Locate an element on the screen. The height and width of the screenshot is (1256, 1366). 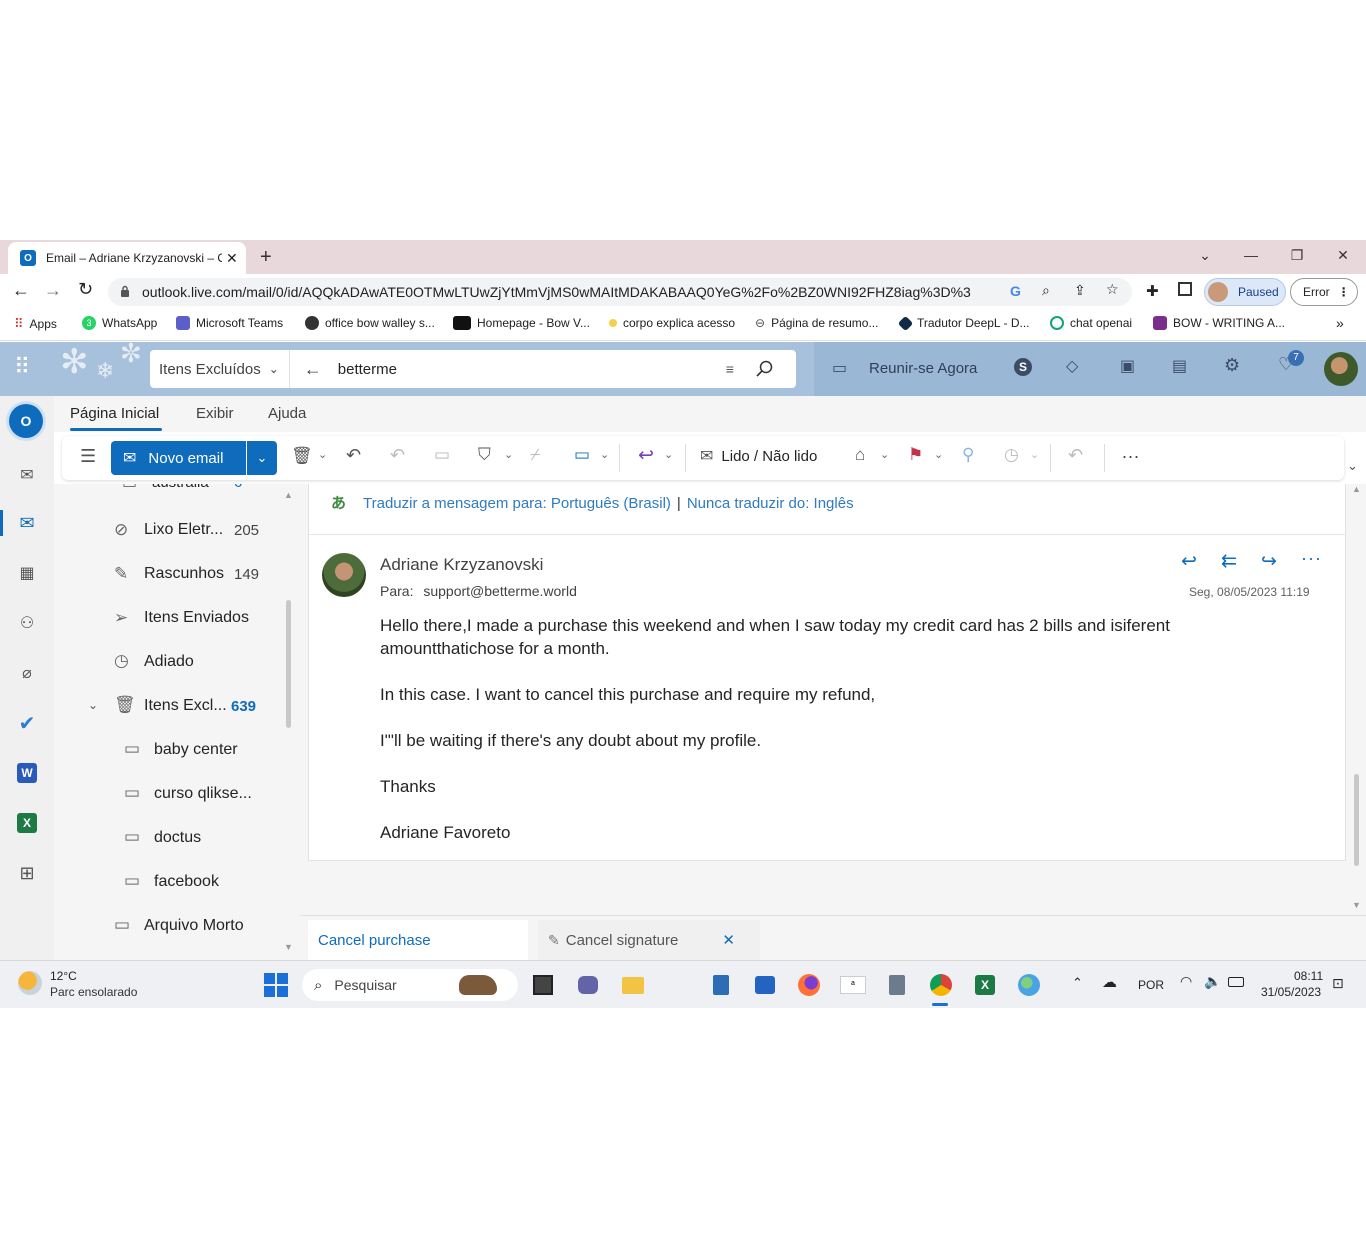
folder-sent-items: ➢ Itens Enviados is located at coordinates (177, 618).